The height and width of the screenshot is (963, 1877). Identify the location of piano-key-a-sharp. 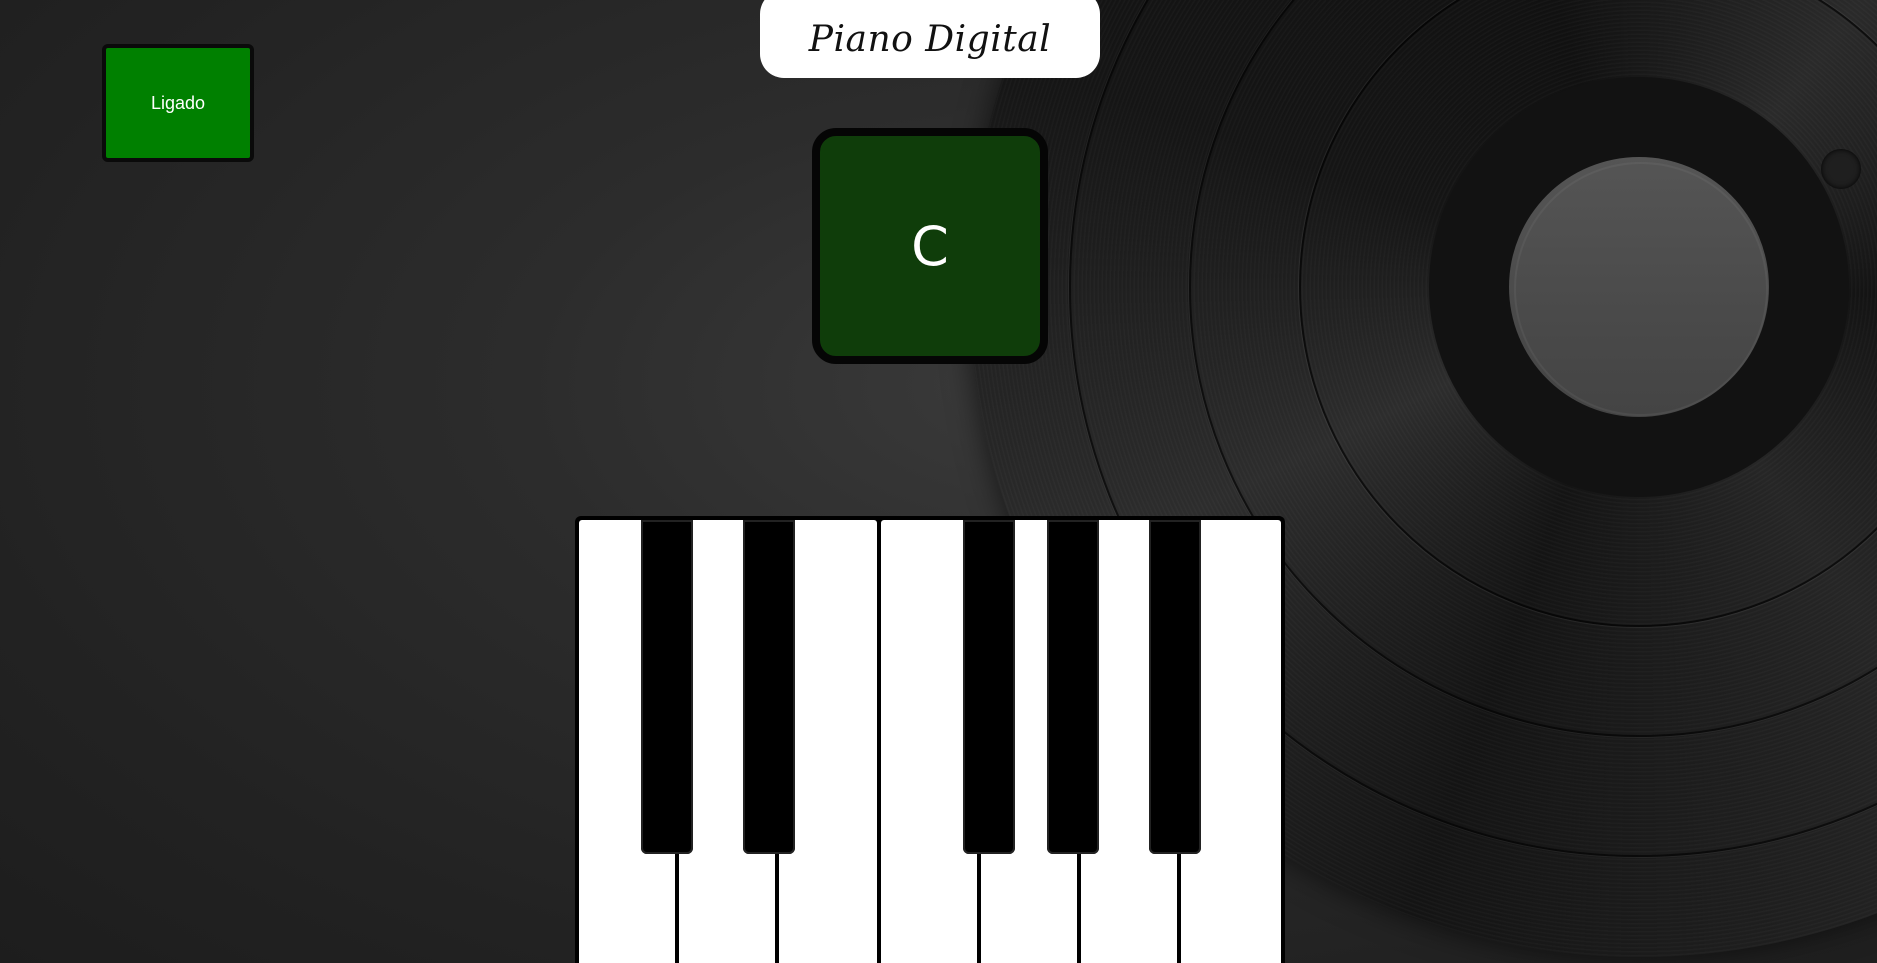
(1175, 687).